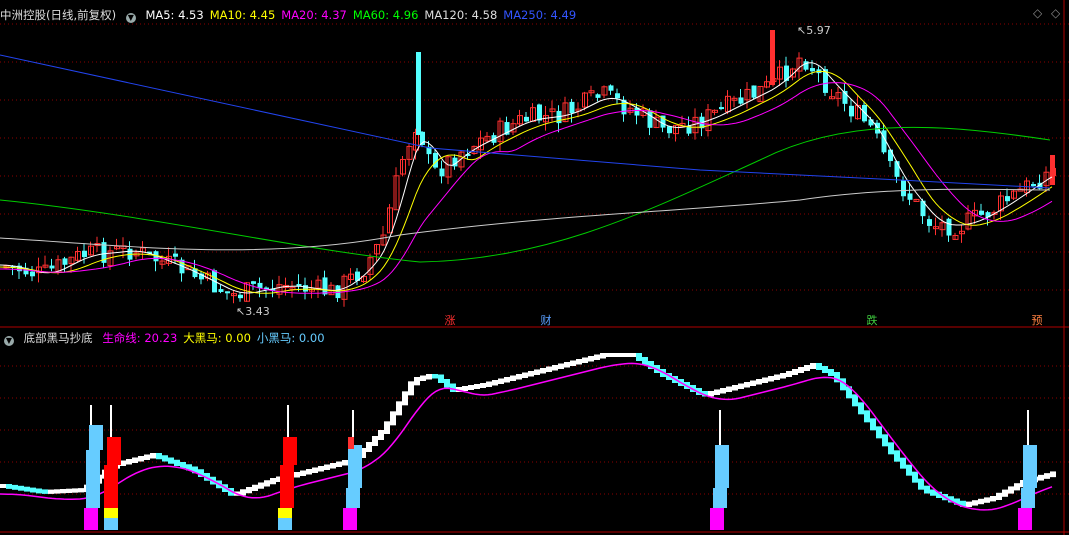  I want to click on signal-die: 跌, so click(872, 320).